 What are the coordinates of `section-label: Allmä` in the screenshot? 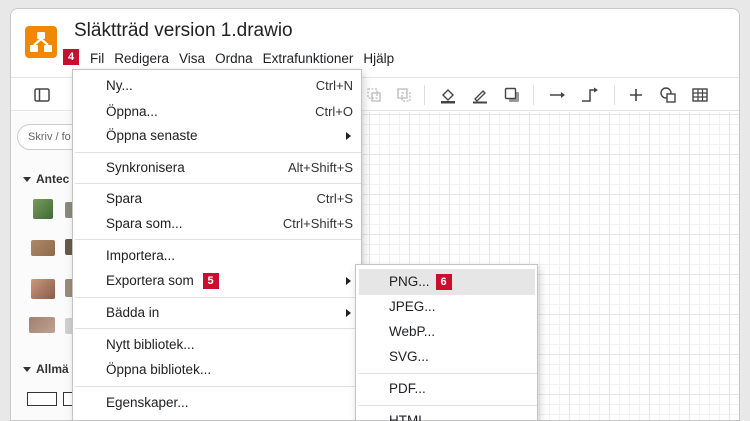 It's located at (52, 369).